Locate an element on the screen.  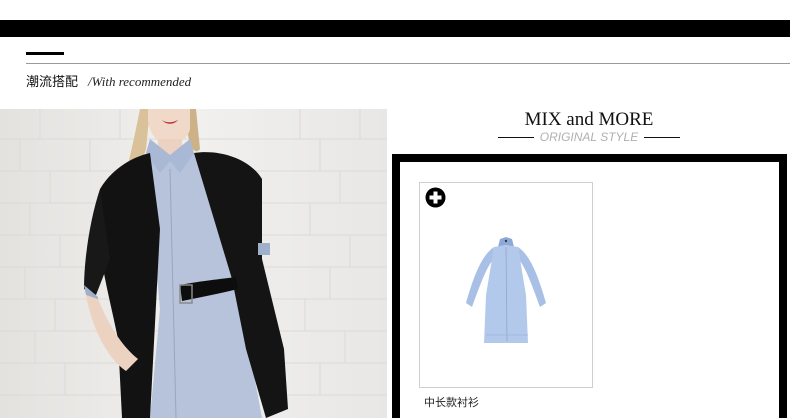
plus-circle-icon is located at coordinates (435, 197).